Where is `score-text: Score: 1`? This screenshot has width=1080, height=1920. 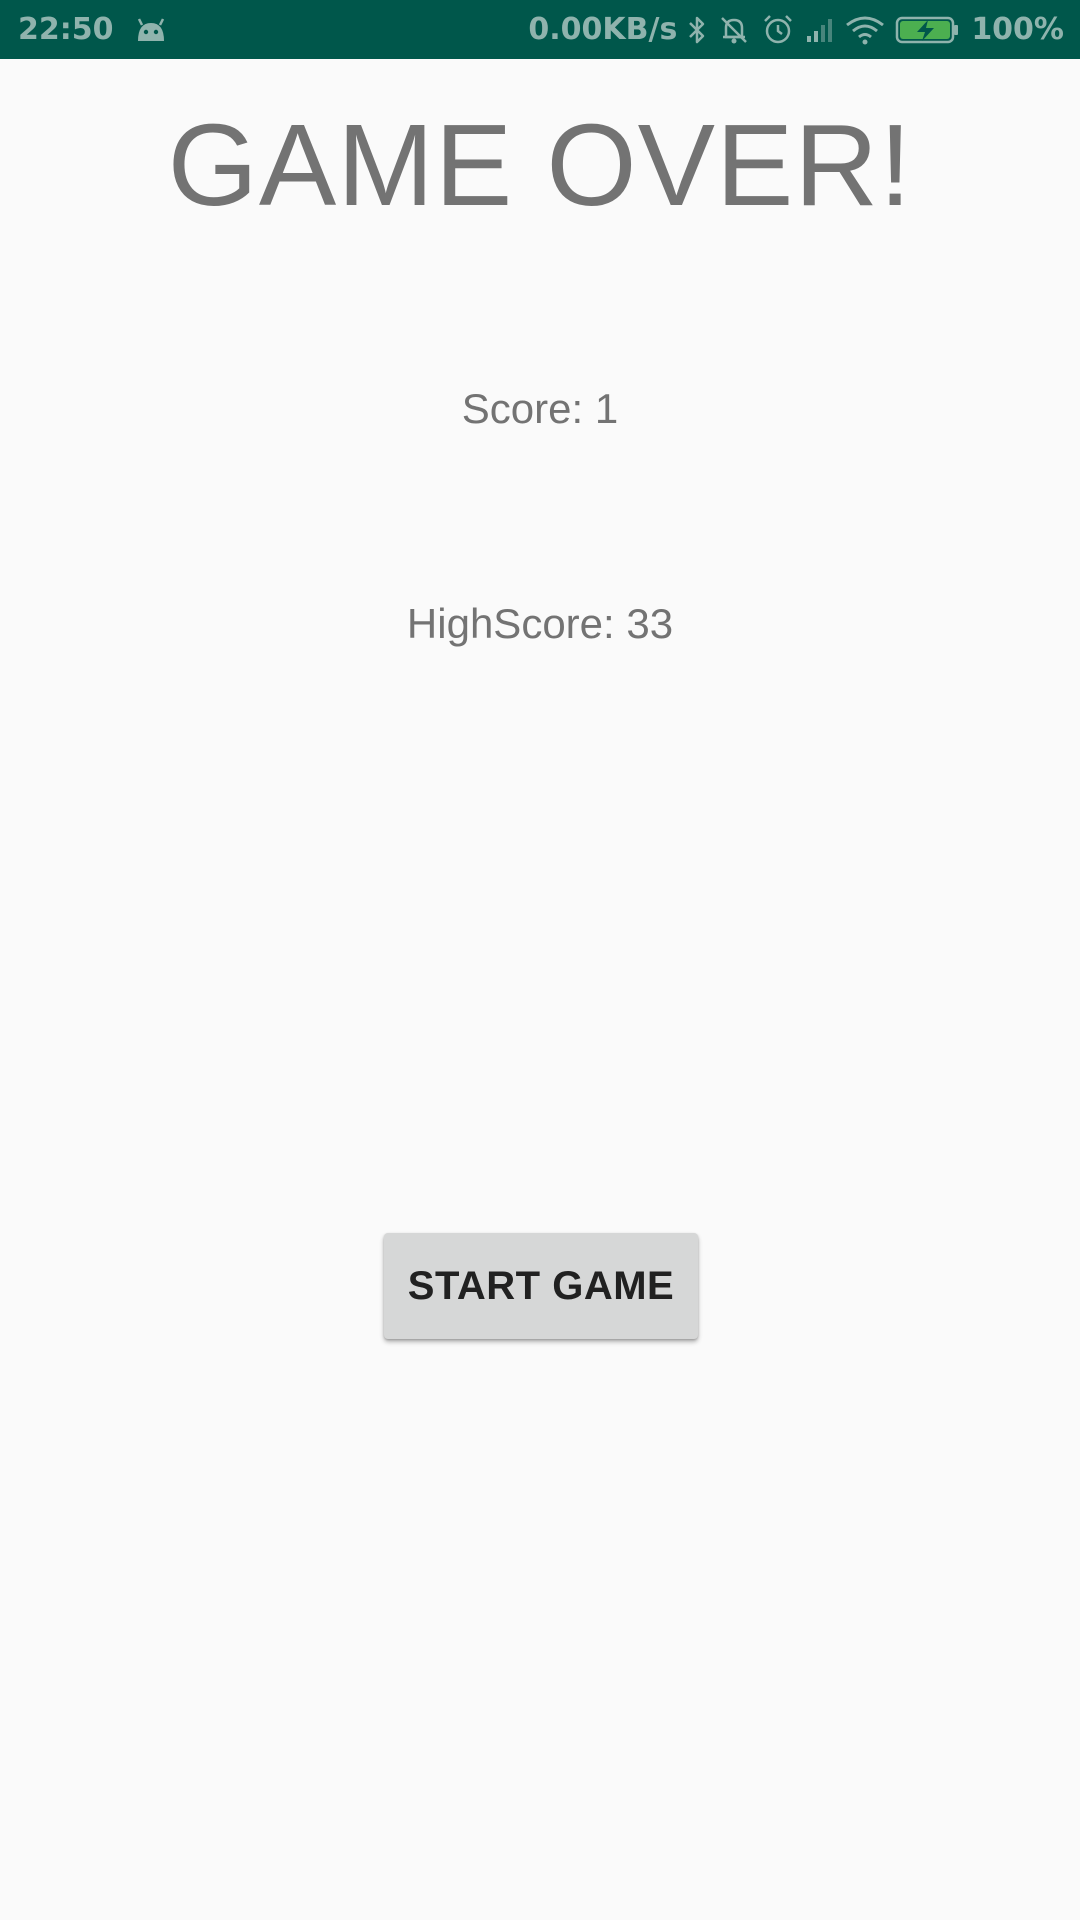
score-text: Score: 1 is located at coordinates (540, 408).